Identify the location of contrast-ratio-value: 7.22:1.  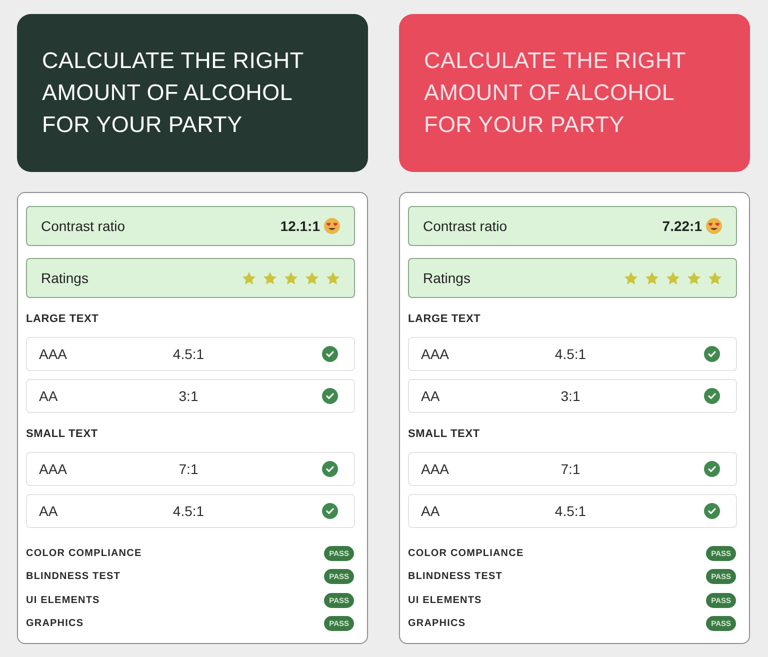
(682, 226).